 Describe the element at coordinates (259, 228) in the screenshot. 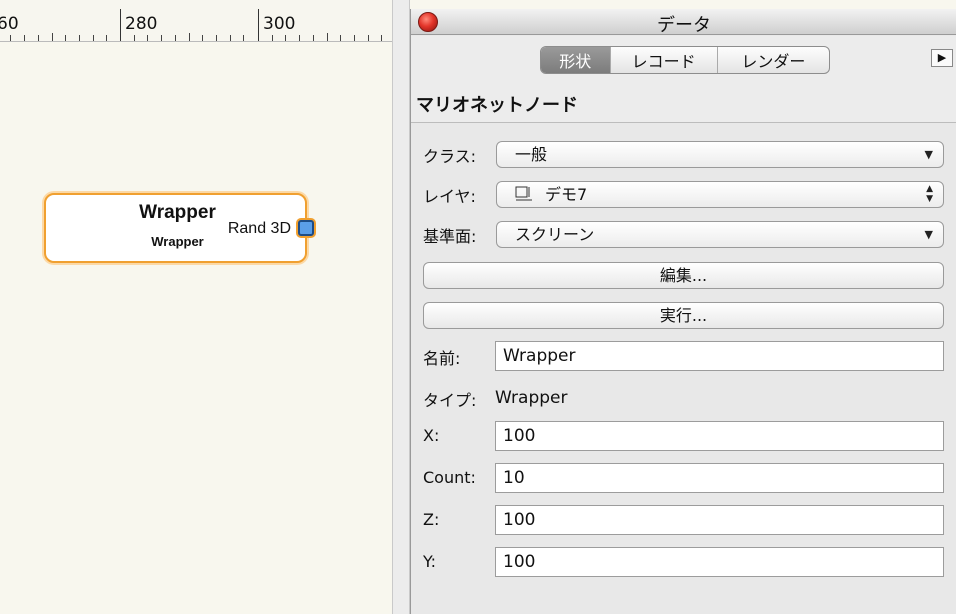

I see `node-port-label: Rand 3D` at that location.